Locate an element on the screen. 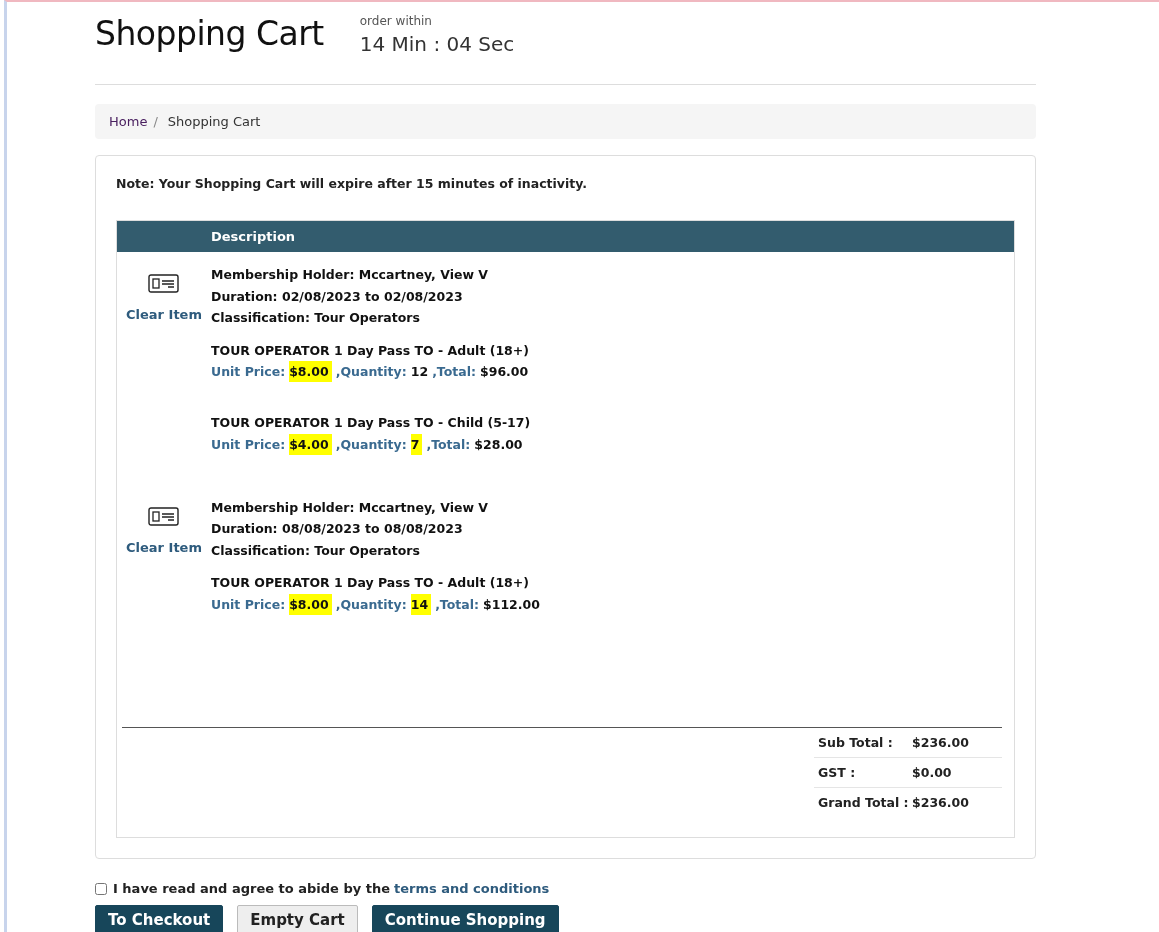 The width and height of the screenshot is (1159, 932). terms-link: terms and conditions is located at coordinates (472, 888).